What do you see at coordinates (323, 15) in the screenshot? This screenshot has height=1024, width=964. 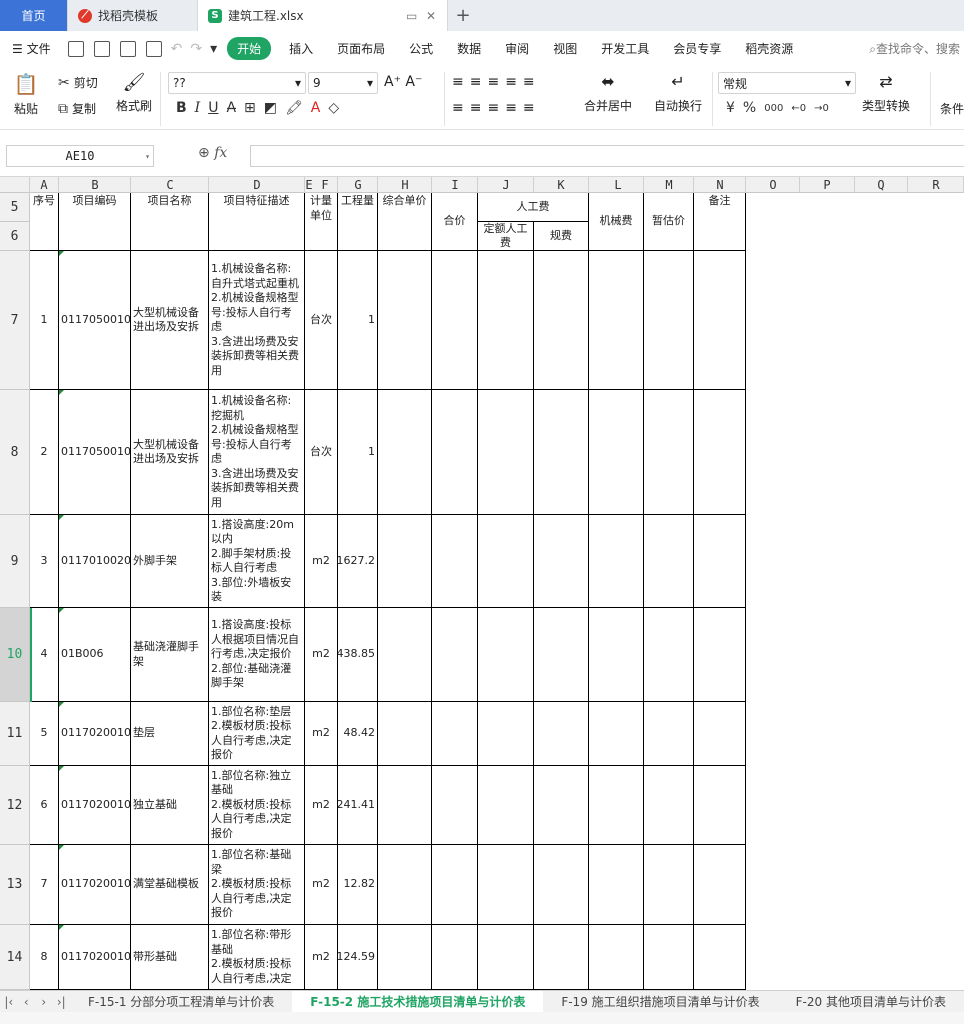 I see `tab-file: S 建筑工程.xlsx ▭ ✕` at bounding box center [323, 15].